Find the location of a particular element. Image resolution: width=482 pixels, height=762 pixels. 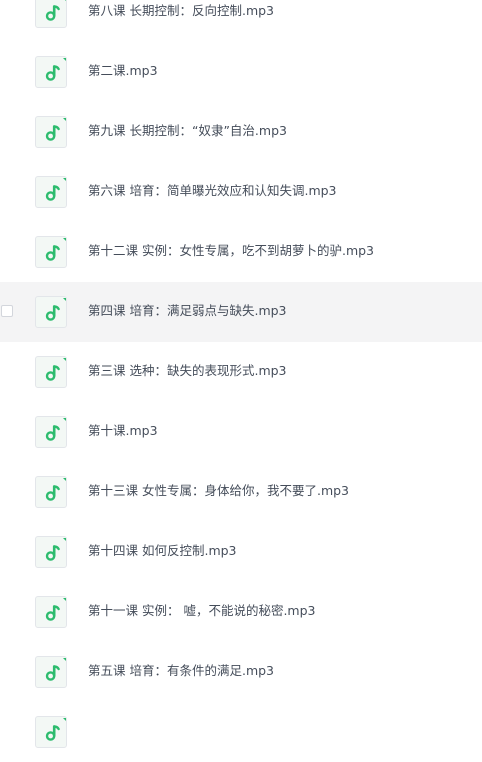

file-row: 第九课 长期控制：“奴隶”自治.mp3 is located at coordinates (241, 132).